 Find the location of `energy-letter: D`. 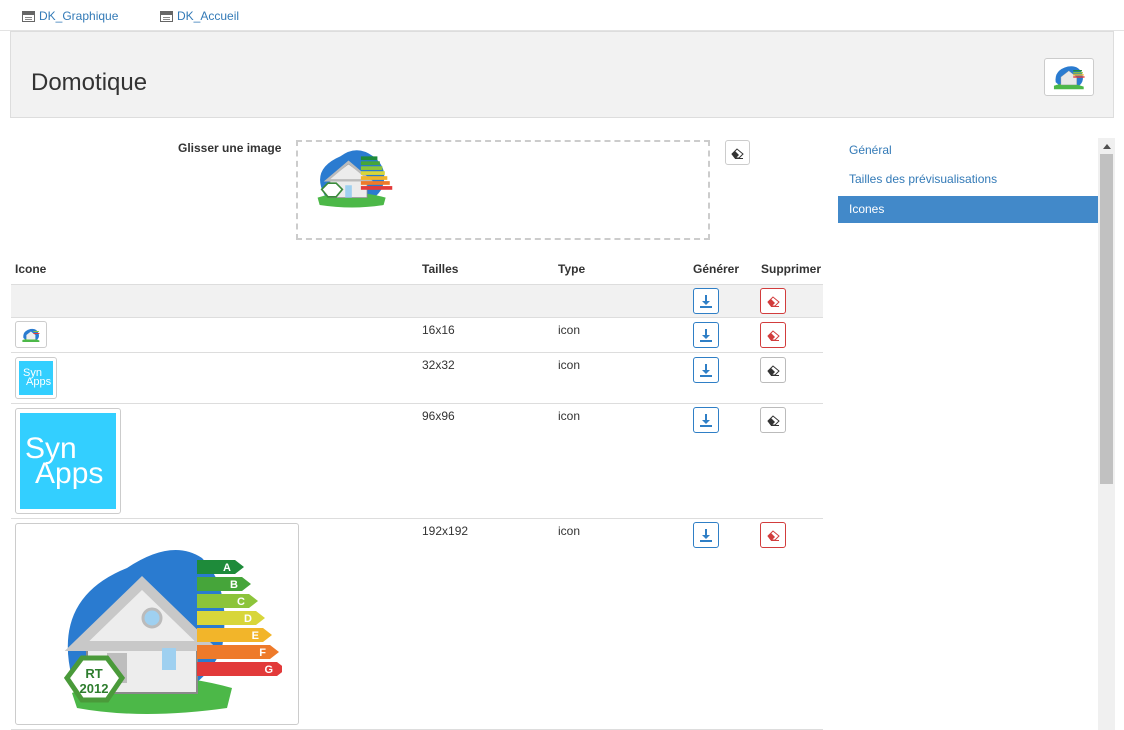

energy-letter: D is located at coordinates (248, 619).